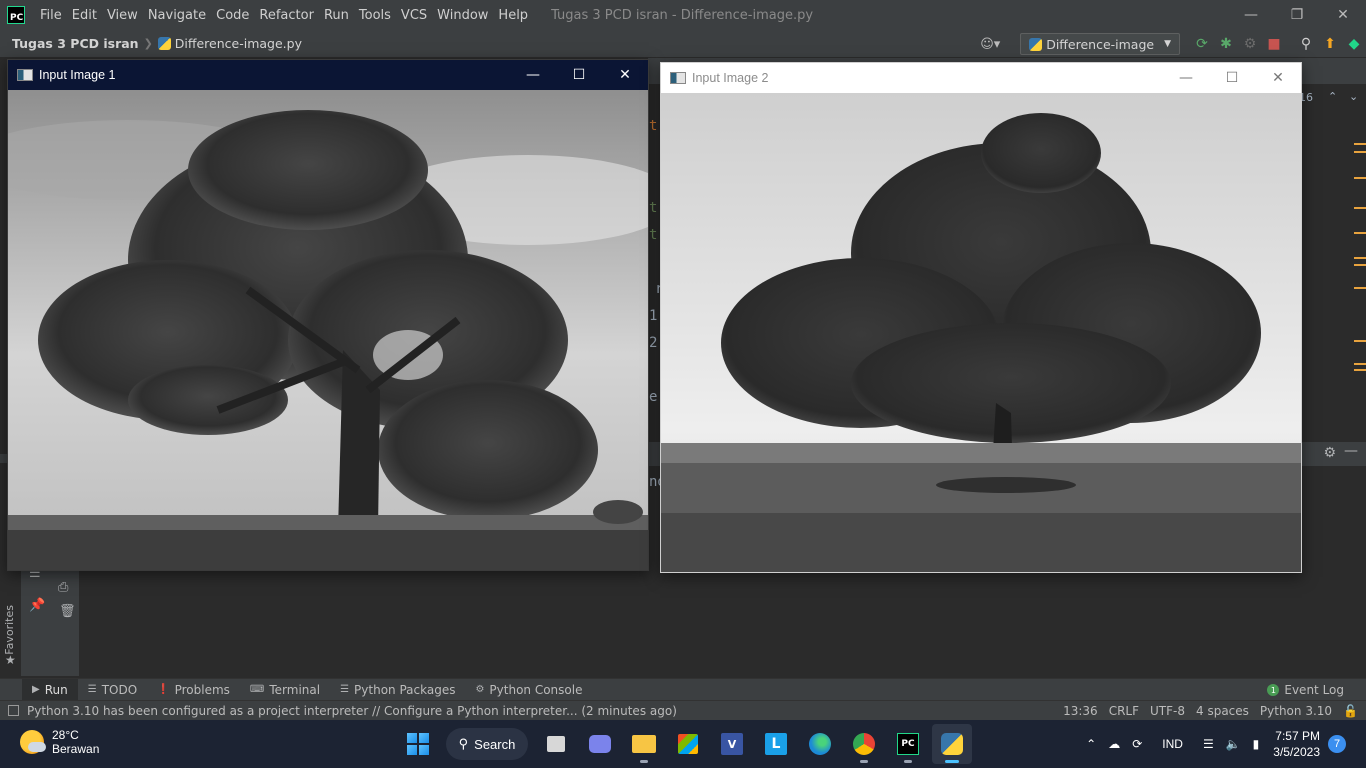  I want to click on running-indicator, so click(644, 761).